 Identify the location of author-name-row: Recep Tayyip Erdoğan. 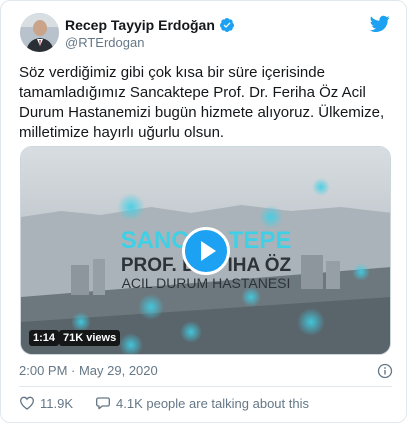
(150, 25).